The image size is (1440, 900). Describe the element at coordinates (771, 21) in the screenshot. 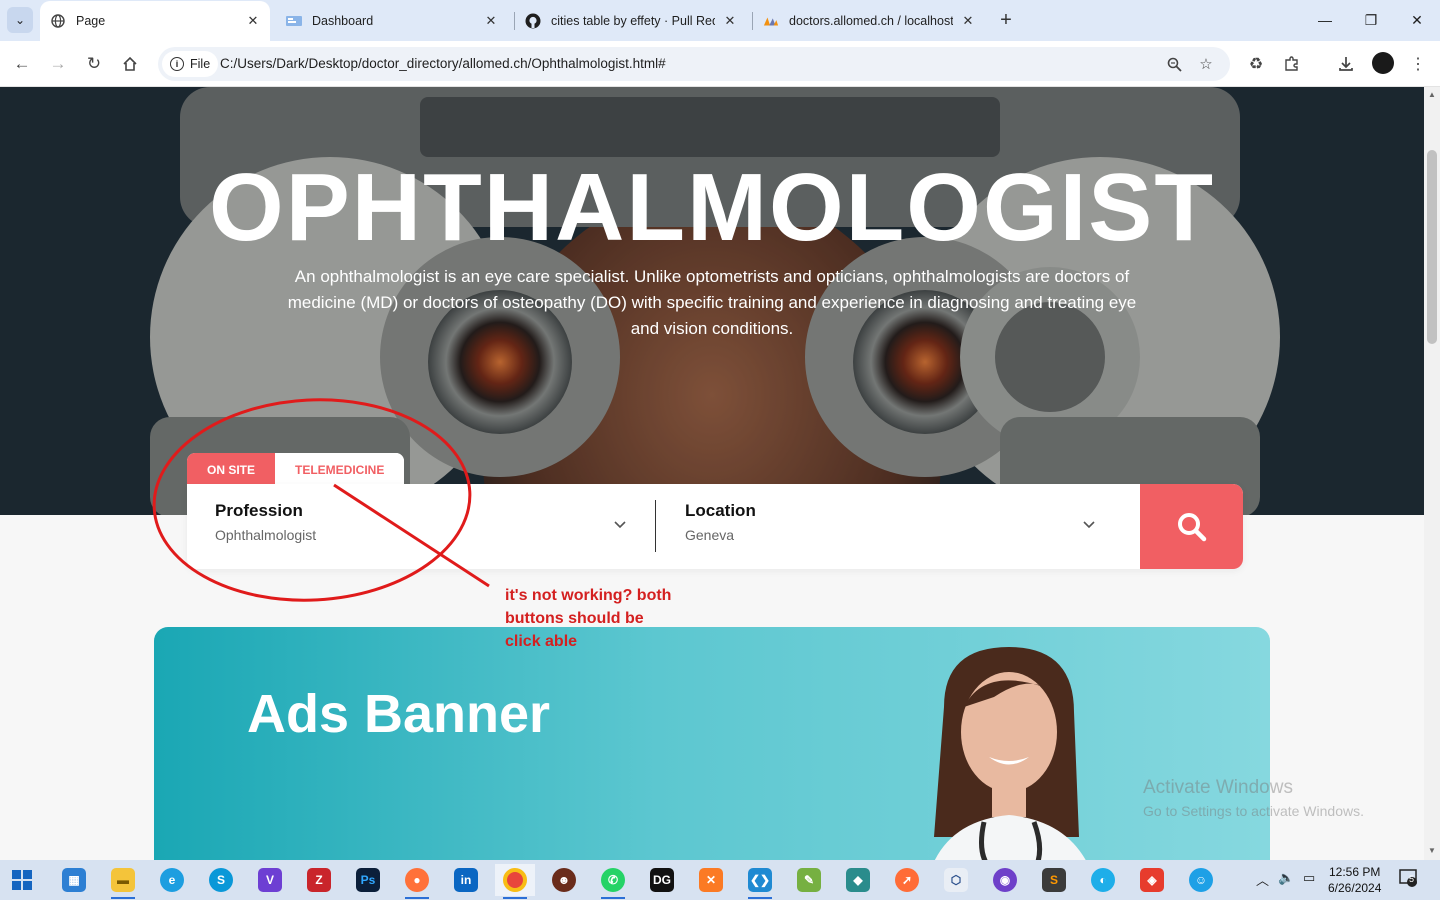

I see `phpmyadmin-icon` at that location.